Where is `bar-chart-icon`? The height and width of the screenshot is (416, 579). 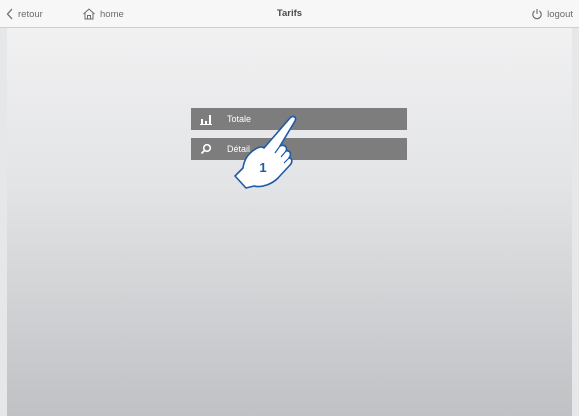 bar-chart-icon is located at coordinates (206, 119).